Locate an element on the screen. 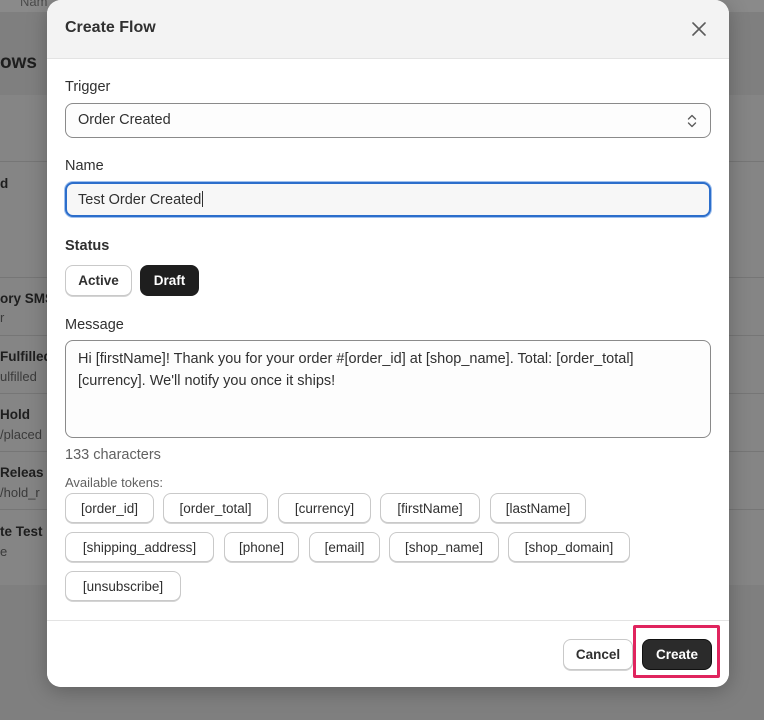 This screenshot has height=720, width=764. row-title: Releas is located at coordinates (22, 472).